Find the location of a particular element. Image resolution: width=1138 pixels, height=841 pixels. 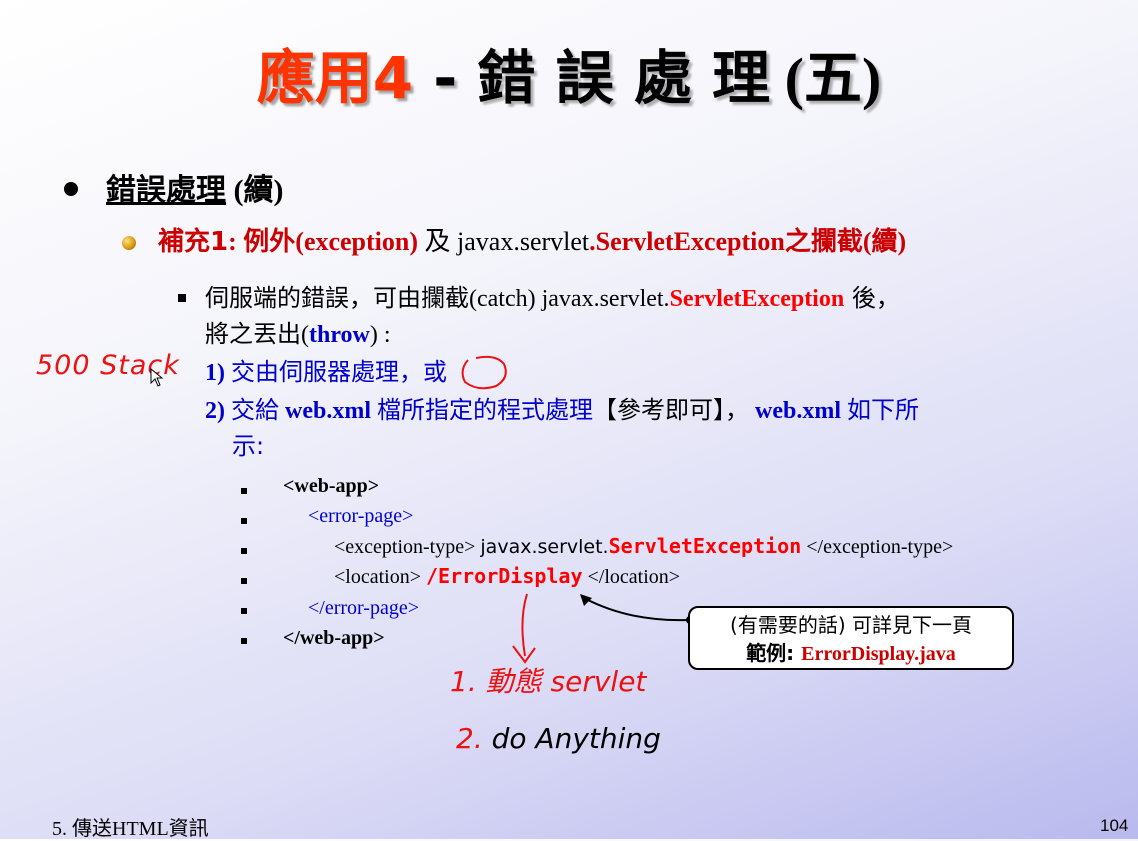

option-1: 1) 交由伺服器處理，或 is located at coordinates (326, 372).